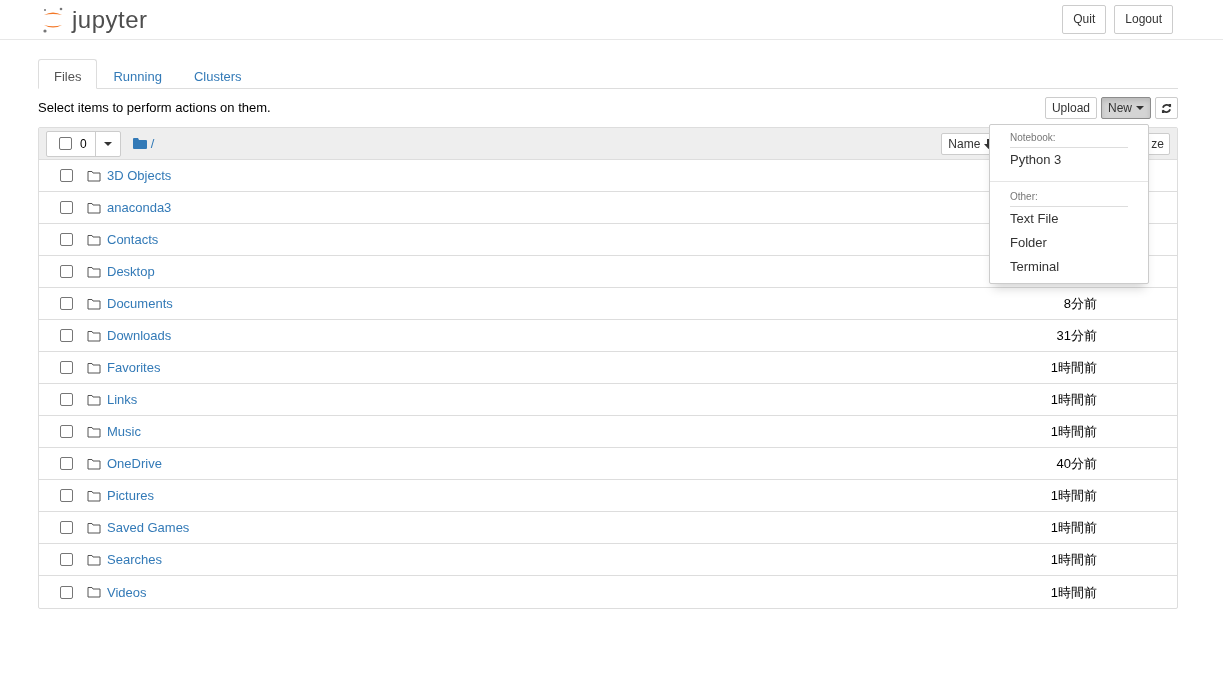  I want to click on file-link: Contacts, so click(133, 240).